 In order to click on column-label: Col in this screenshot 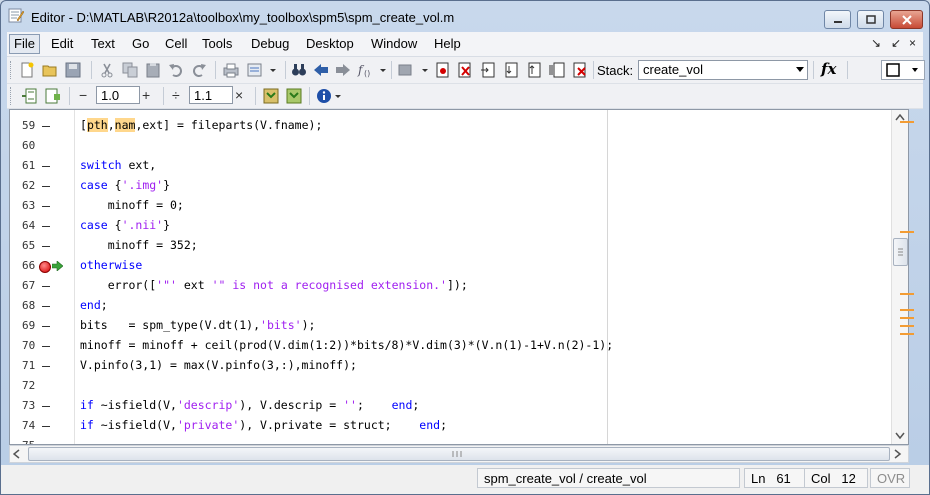, I will do `click(821, 478)`.